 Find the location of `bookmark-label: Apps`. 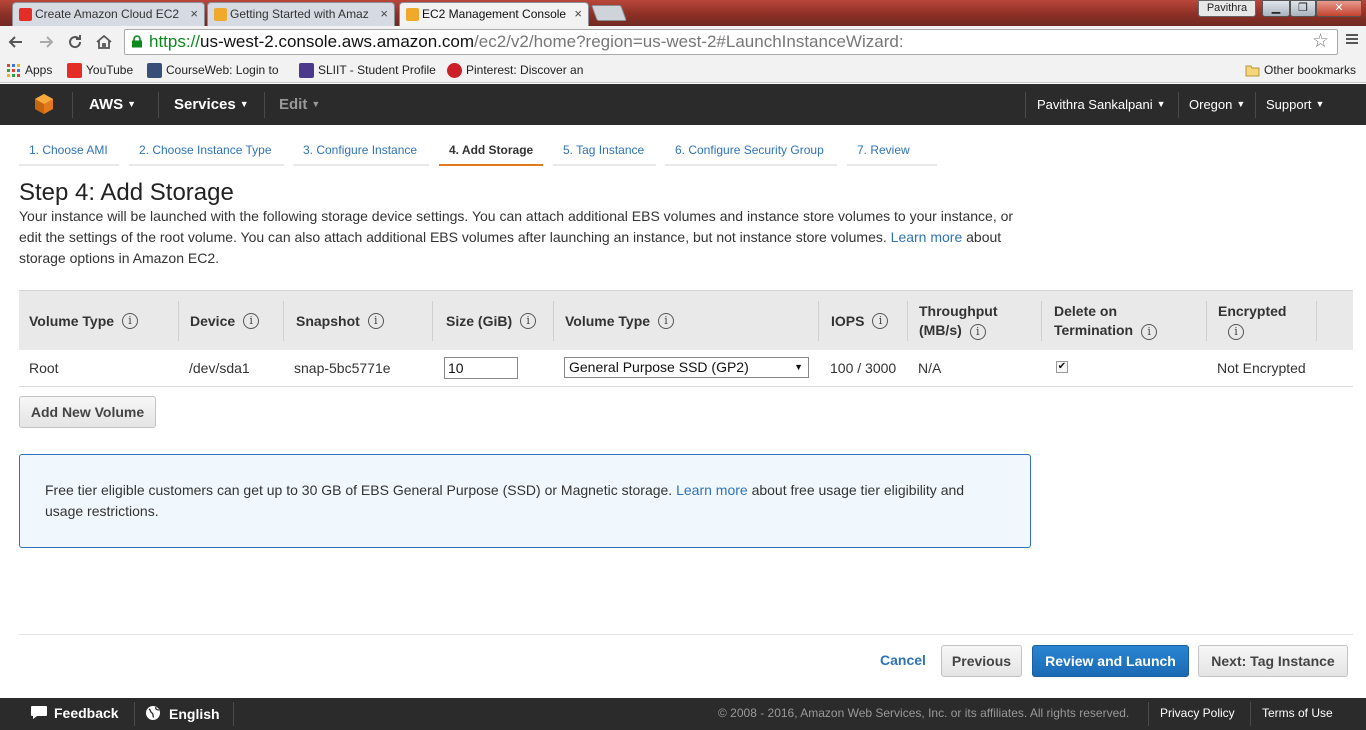

bookmark-label: Apps is located at coordinates (39, 70).